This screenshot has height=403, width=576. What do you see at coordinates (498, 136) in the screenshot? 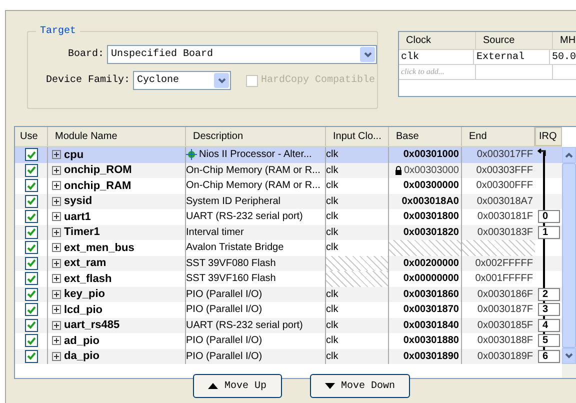
I see `column-header: End` at bounding box center [498, 136].